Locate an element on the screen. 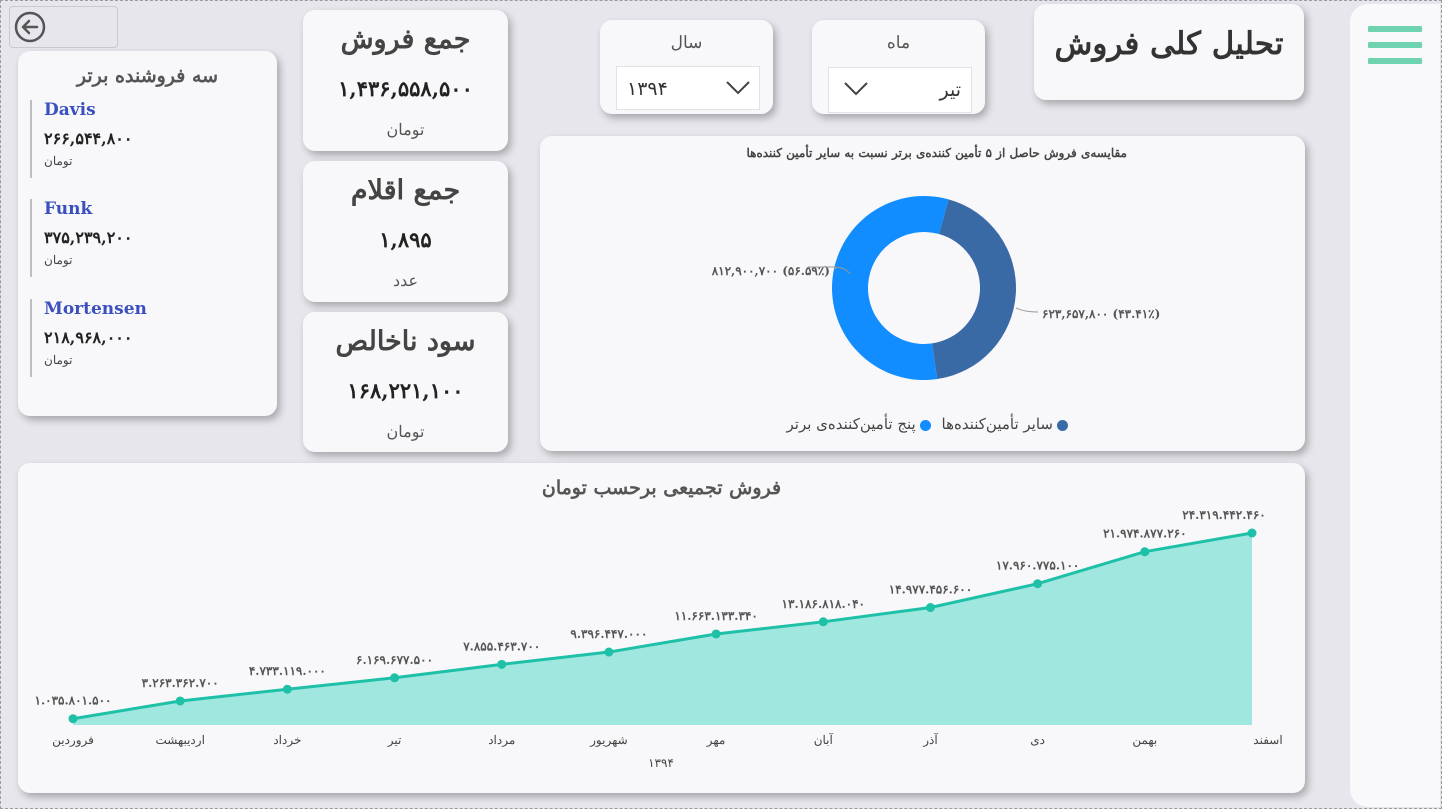 This screenshot has width=1442, height=809. kpi-unit: عدد is located at coordinates (405, 280).